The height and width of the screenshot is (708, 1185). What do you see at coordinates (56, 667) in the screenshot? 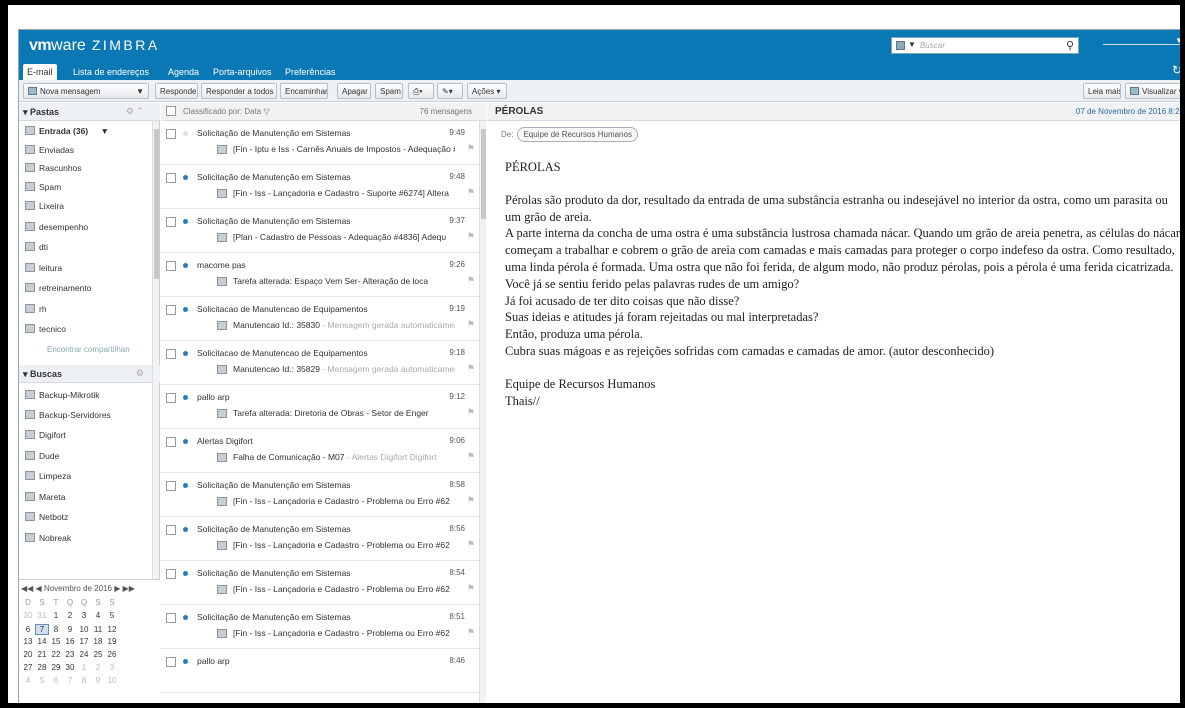
I see `calendar-day: 29` at bounding box center [56, 667].